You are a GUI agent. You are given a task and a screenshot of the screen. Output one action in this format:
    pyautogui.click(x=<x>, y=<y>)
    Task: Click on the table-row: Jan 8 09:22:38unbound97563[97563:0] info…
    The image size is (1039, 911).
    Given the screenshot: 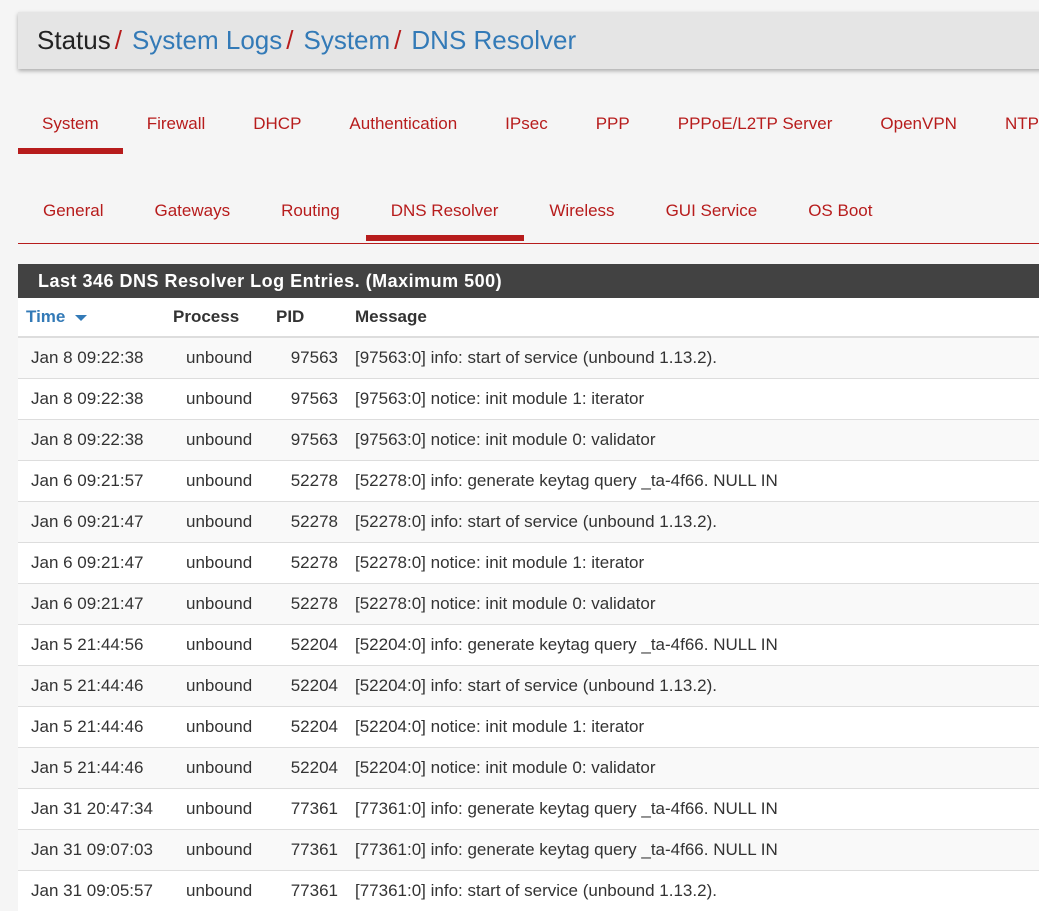 What is the action you would take?
    pyautogui.click(x=528, y=358)
    